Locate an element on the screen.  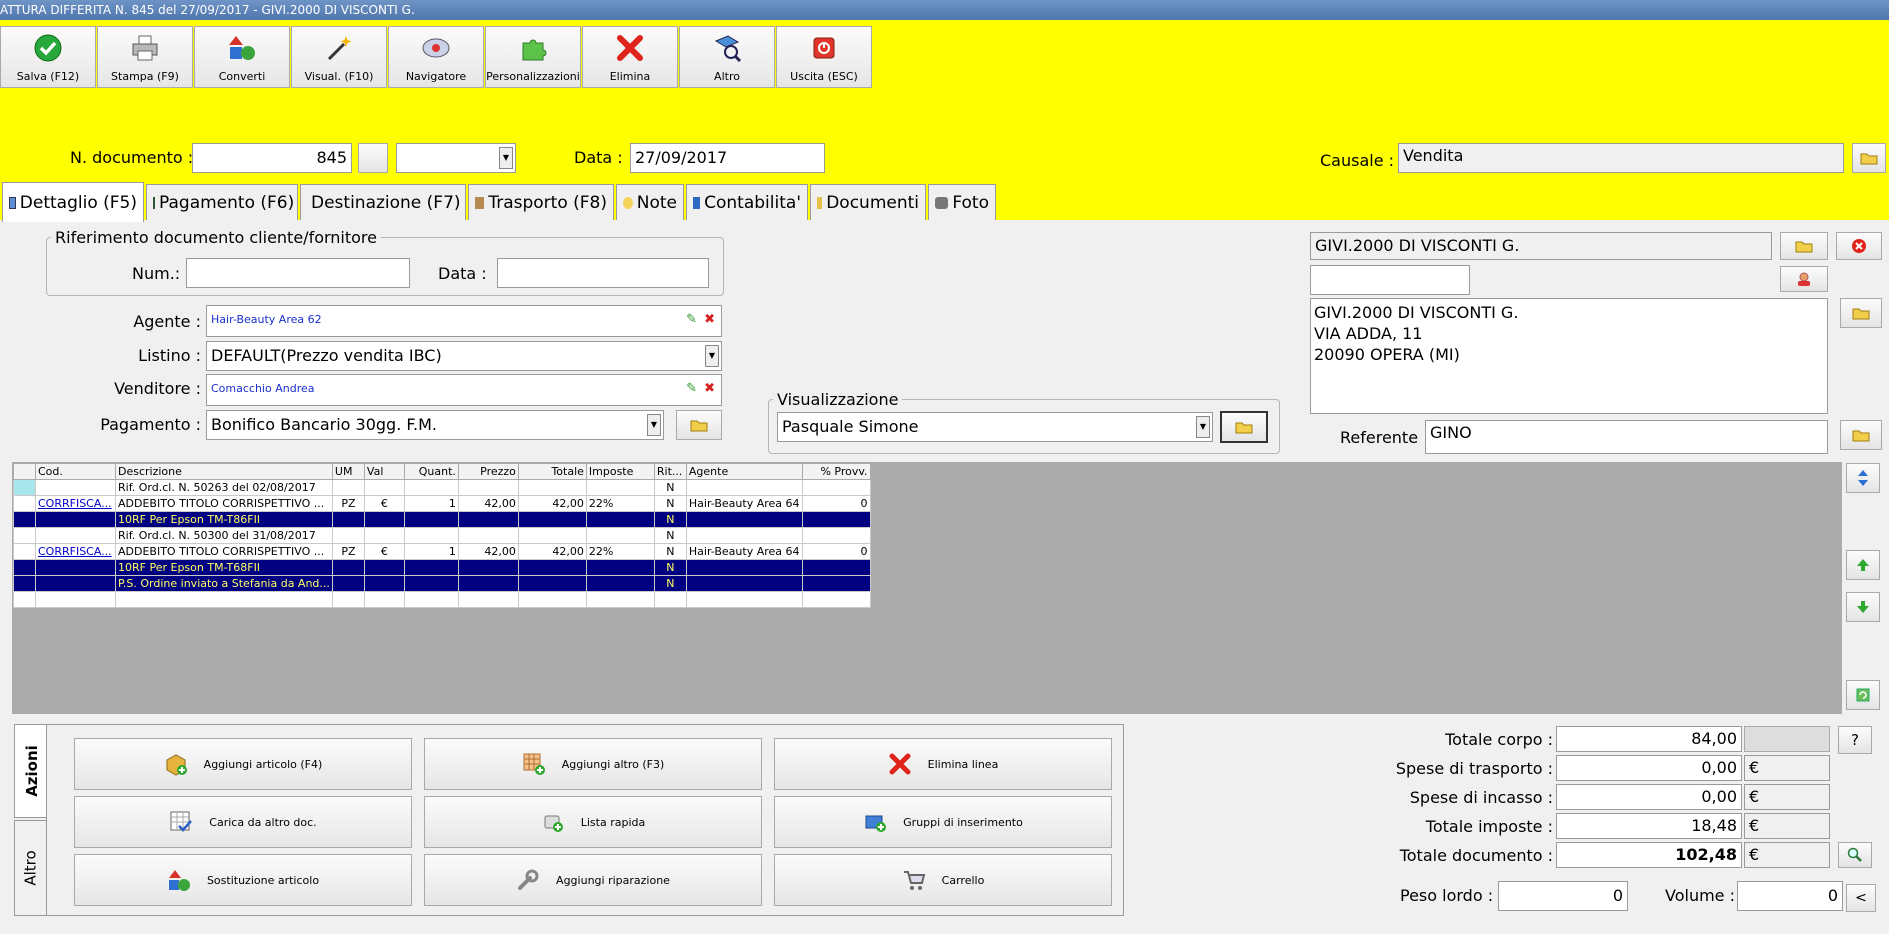
column-header: Quant. is located at coordinates (431, 471).